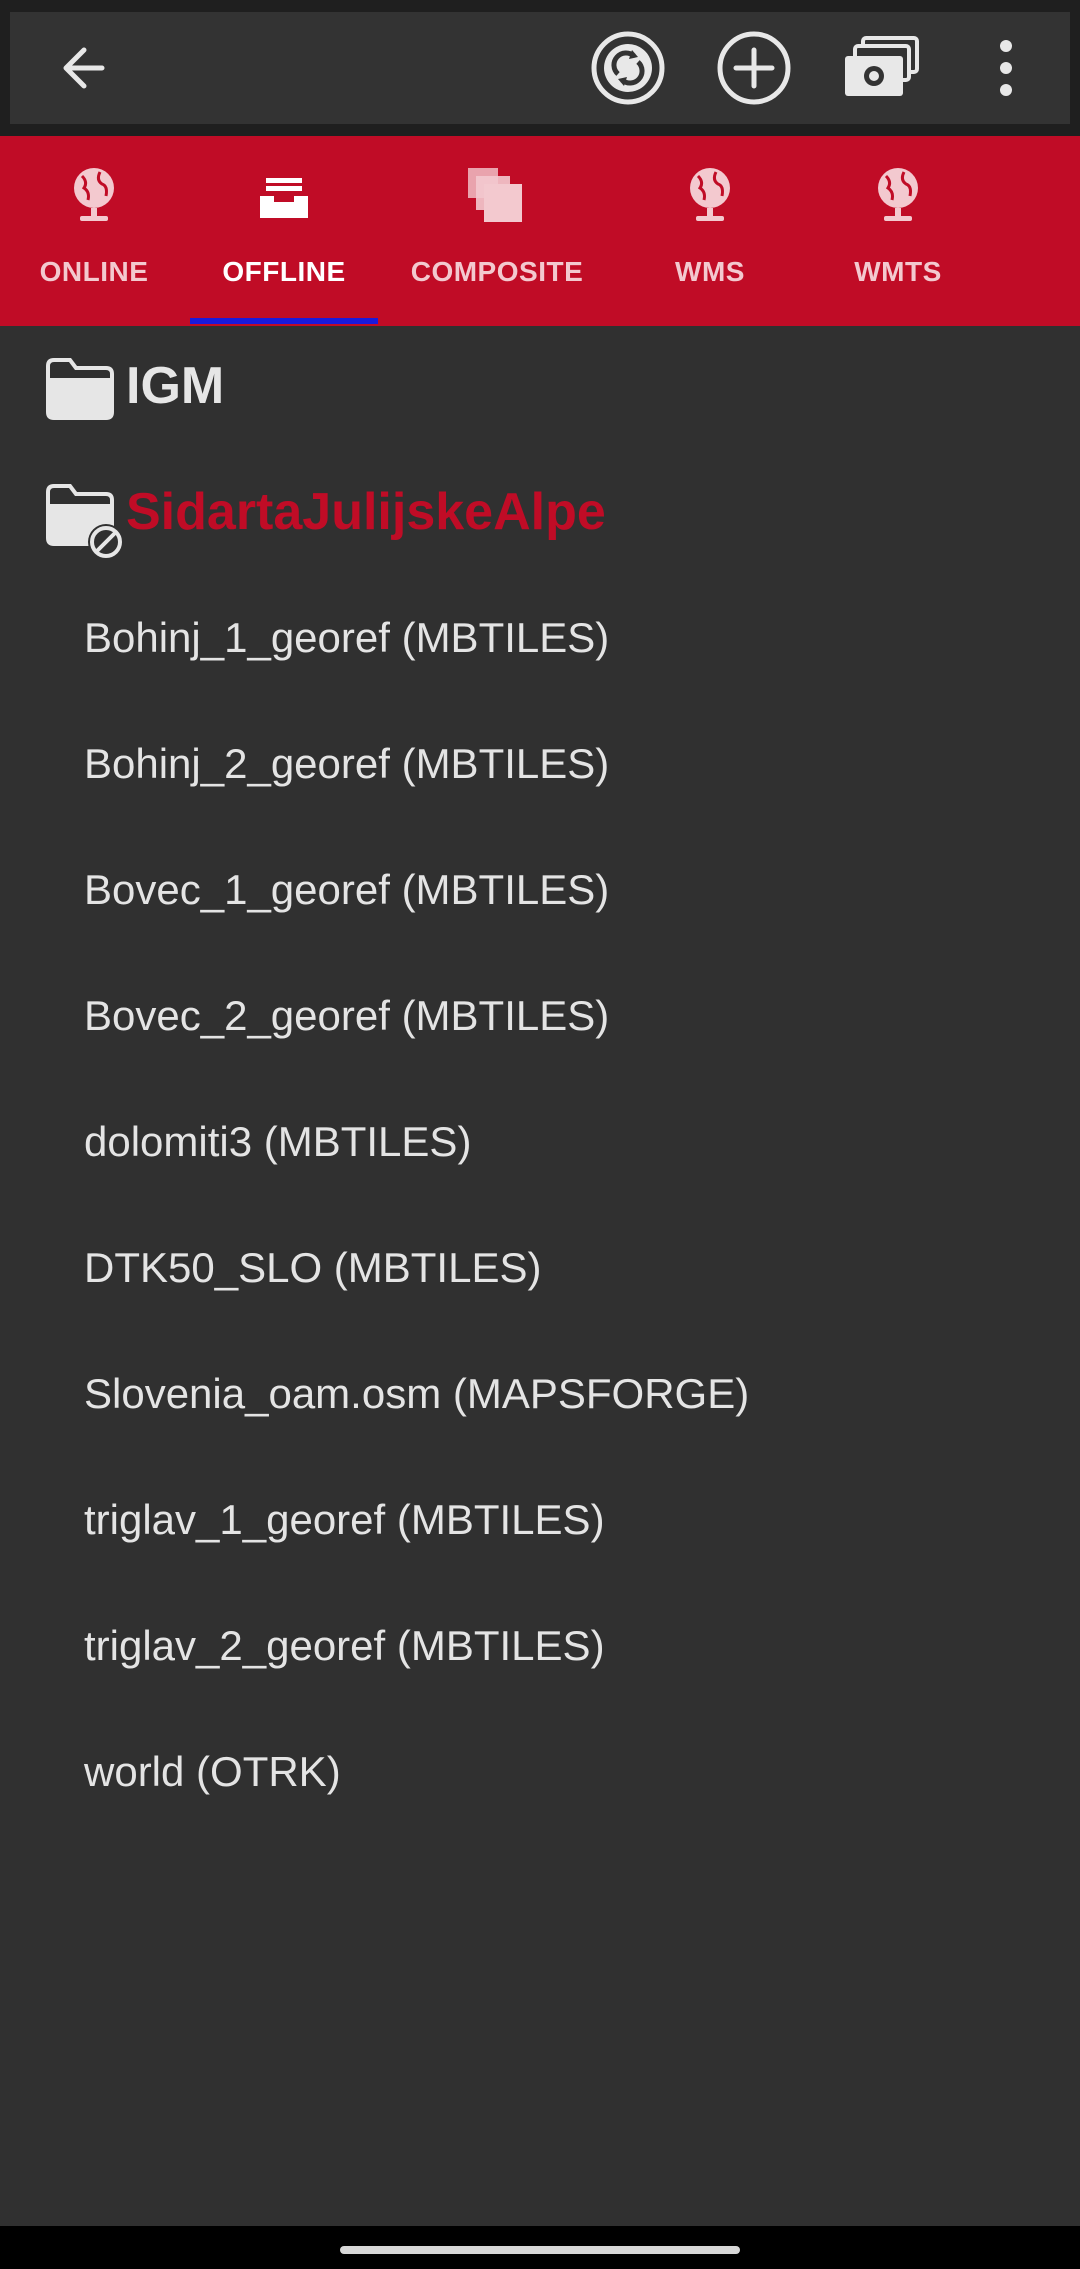 This screenshot has height=2269, width=1080. Describe the element at coordinates (898, 271) in the screenshot. I see `tab-label: WMTS` at that location.